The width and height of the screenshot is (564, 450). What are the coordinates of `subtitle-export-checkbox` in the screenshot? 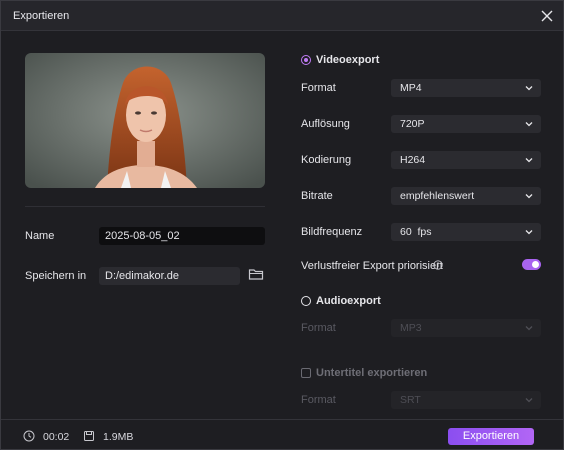 It's located at (306, 373).